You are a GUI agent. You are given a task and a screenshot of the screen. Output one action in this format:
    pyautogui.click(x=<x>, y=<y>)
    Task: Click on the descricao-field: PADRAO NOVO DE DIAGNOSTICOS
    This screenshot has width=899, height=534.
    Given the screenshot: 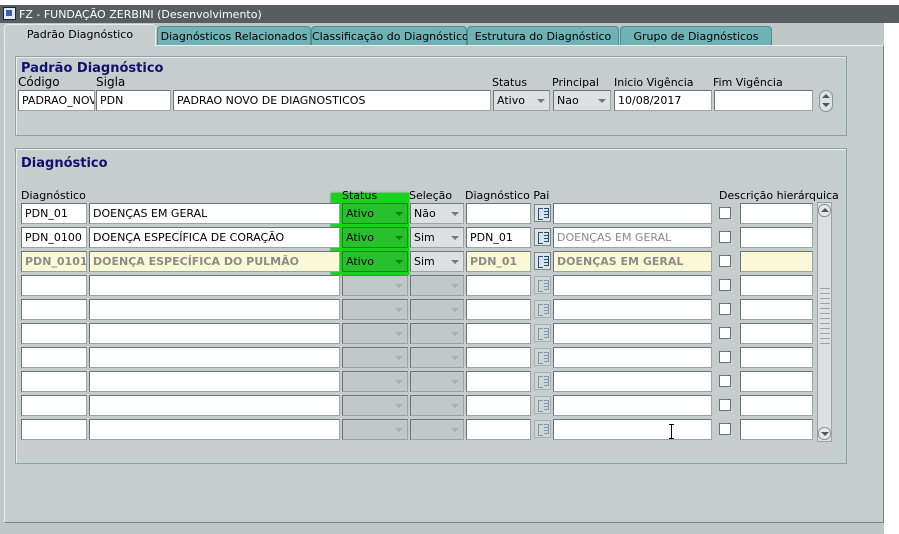 What is the action you would take?
    pyautogui.click(x=332, y=100)
    